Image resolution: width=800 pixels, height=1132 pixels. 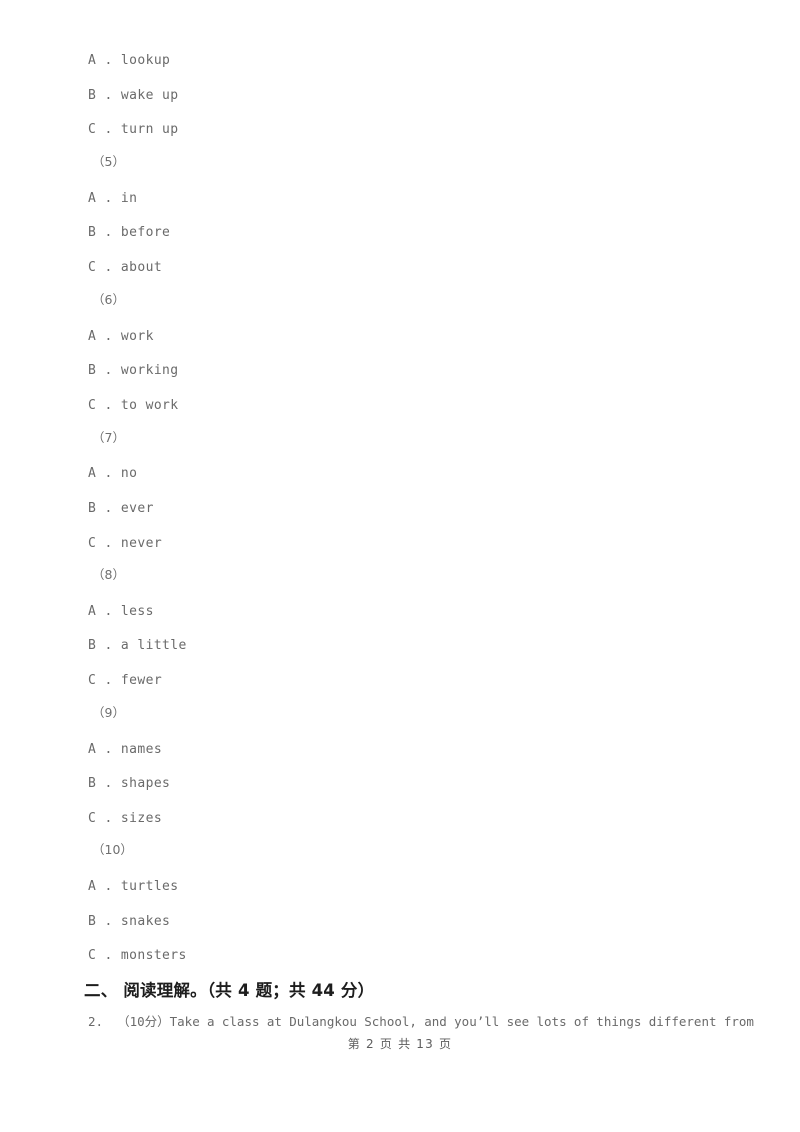 What do you see at coordinates (229, 990) in the screenshot?
I see `section-heading: 二、 阅读理解。（共 4 题；共 44 分）` at bounding box center [229, 990].